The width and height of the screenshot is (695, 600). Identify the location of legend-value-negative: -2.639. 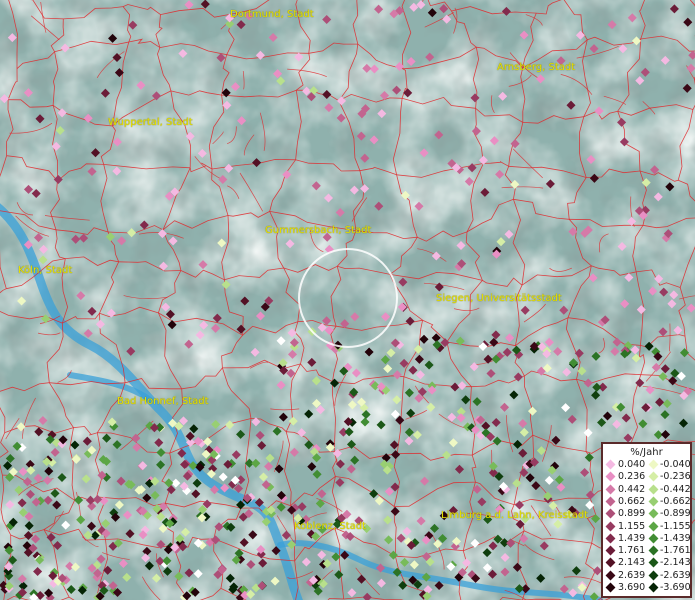
(675, 575).